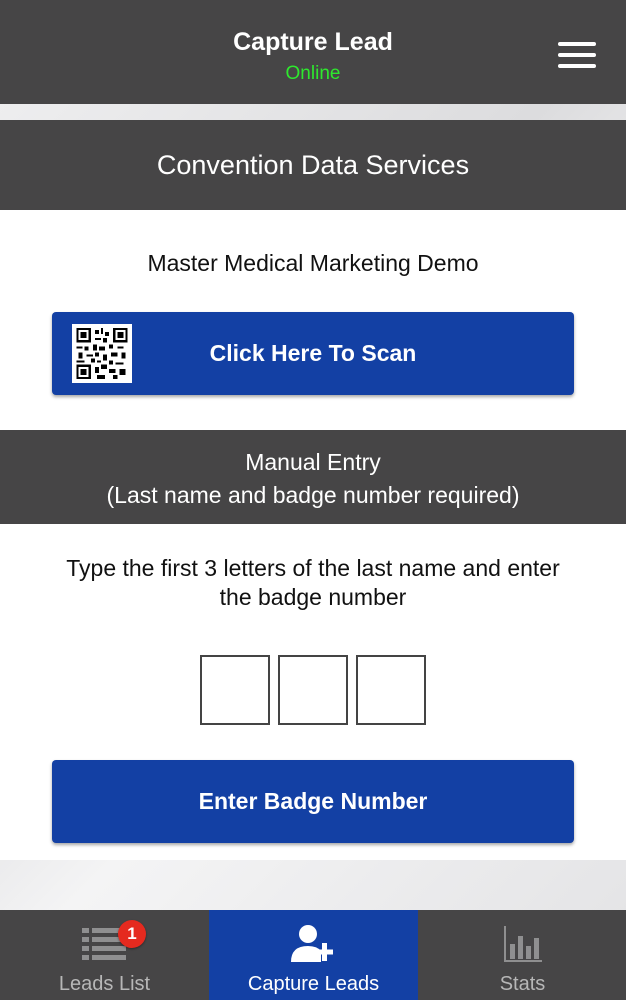  Describe the element at coordinates (577, 56) in the screenshot. I see `menu-icon` at that location.